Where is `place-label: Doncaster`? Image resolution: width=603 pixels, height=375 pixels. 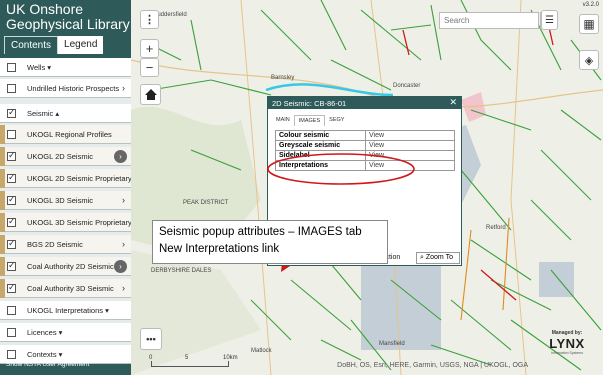 place-label: Doncaster is located at coordinates (407, 86).